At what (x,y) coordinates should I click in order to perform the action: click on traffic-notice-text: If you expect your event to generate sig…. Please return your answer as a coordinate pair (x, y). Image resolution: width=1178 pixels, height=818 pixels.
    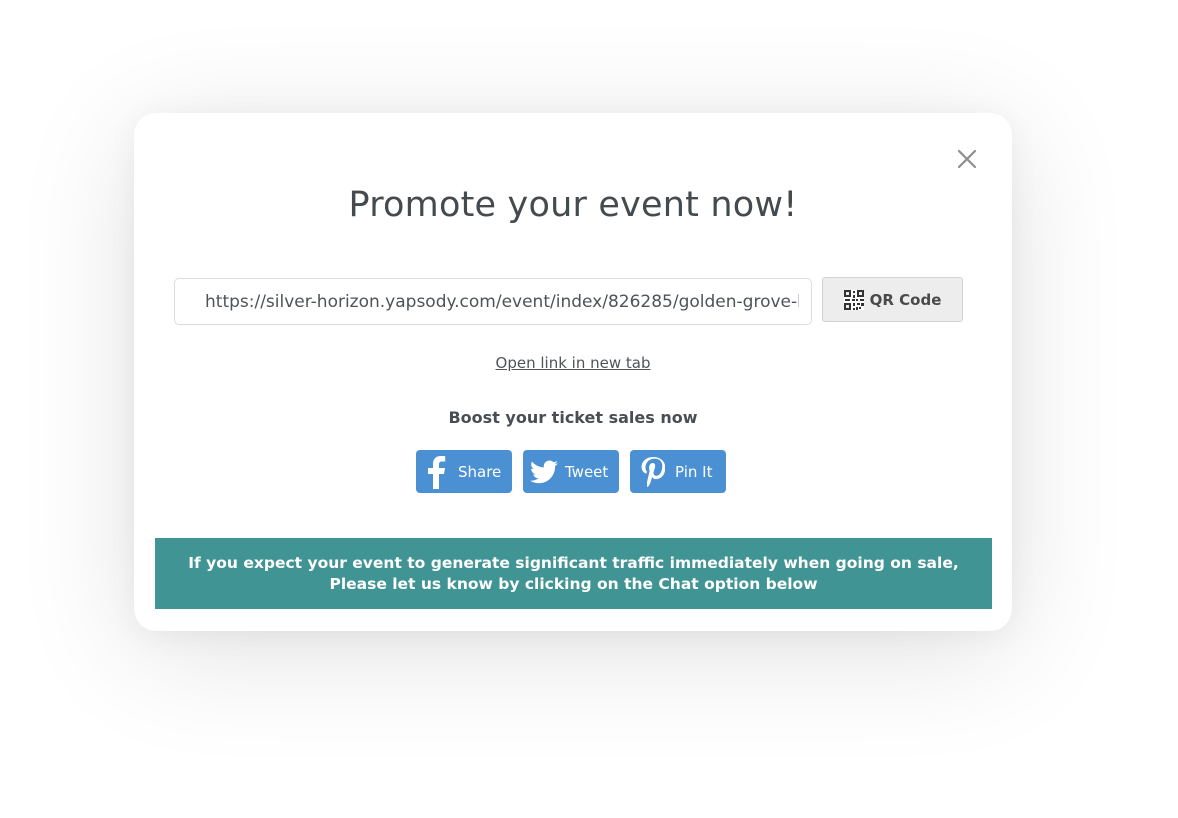
    Looking at the image, I should click on (573, 573).